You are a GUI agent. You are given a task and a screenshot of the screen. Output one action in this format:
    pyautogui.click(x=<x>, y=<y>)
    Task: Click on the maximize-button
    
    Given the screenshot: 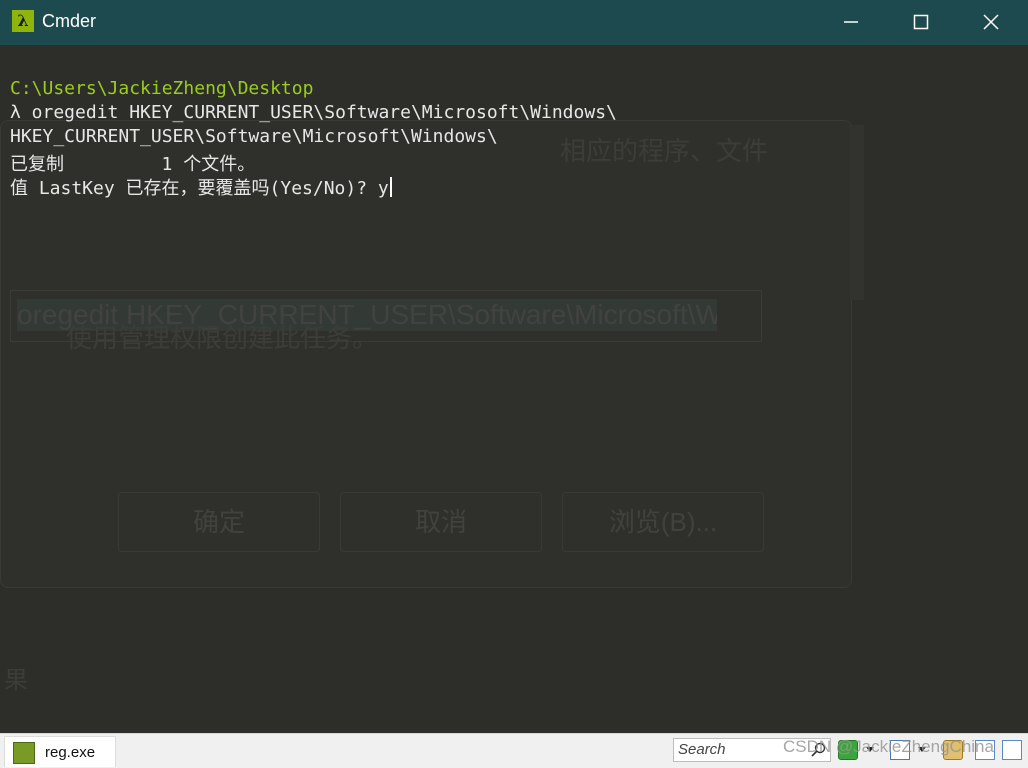 What is the action you would take?
    pyautogui.click(x=921, y=22)
    